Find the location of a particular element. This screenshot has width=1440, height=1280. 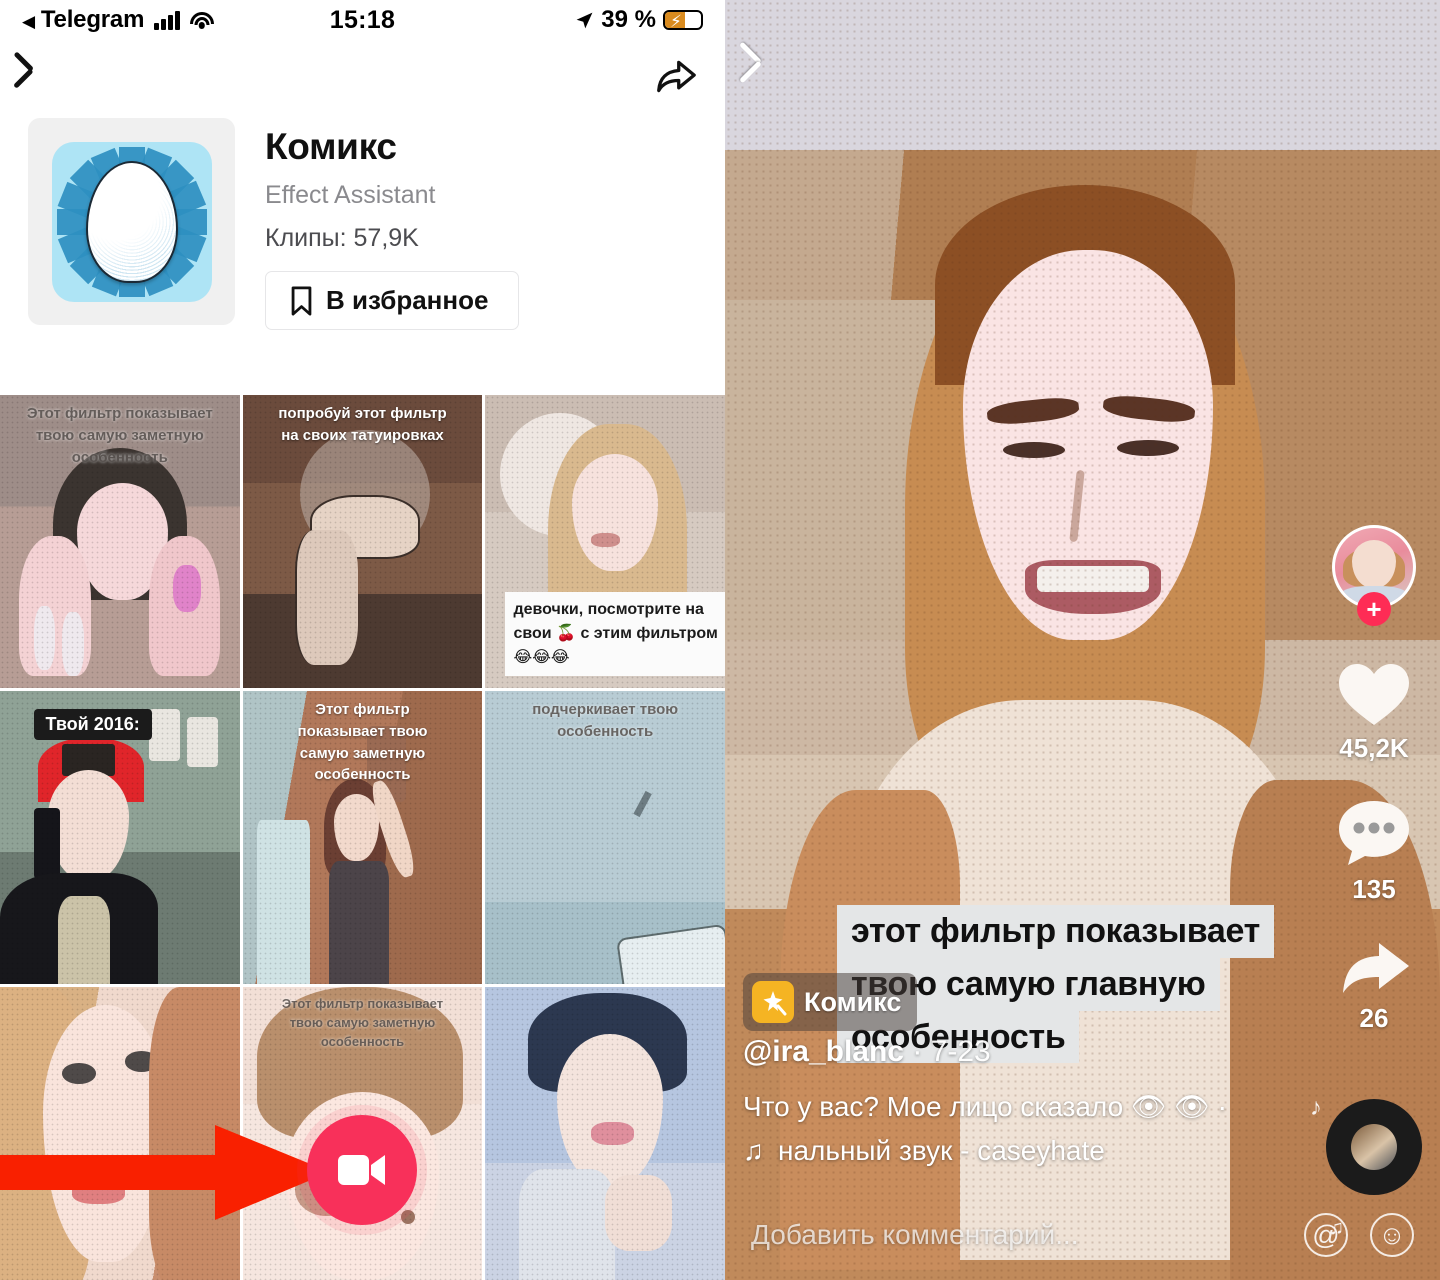

heart-icon is located at coordinates (1374, 694).